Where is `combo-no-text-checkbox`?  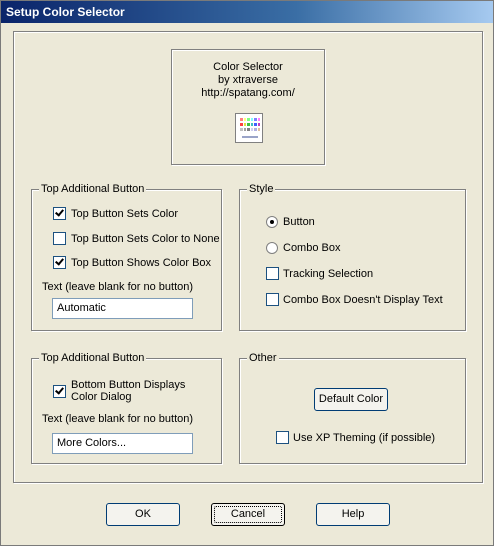
combo-no-text-checkbox is located at coordinates (272, 299).